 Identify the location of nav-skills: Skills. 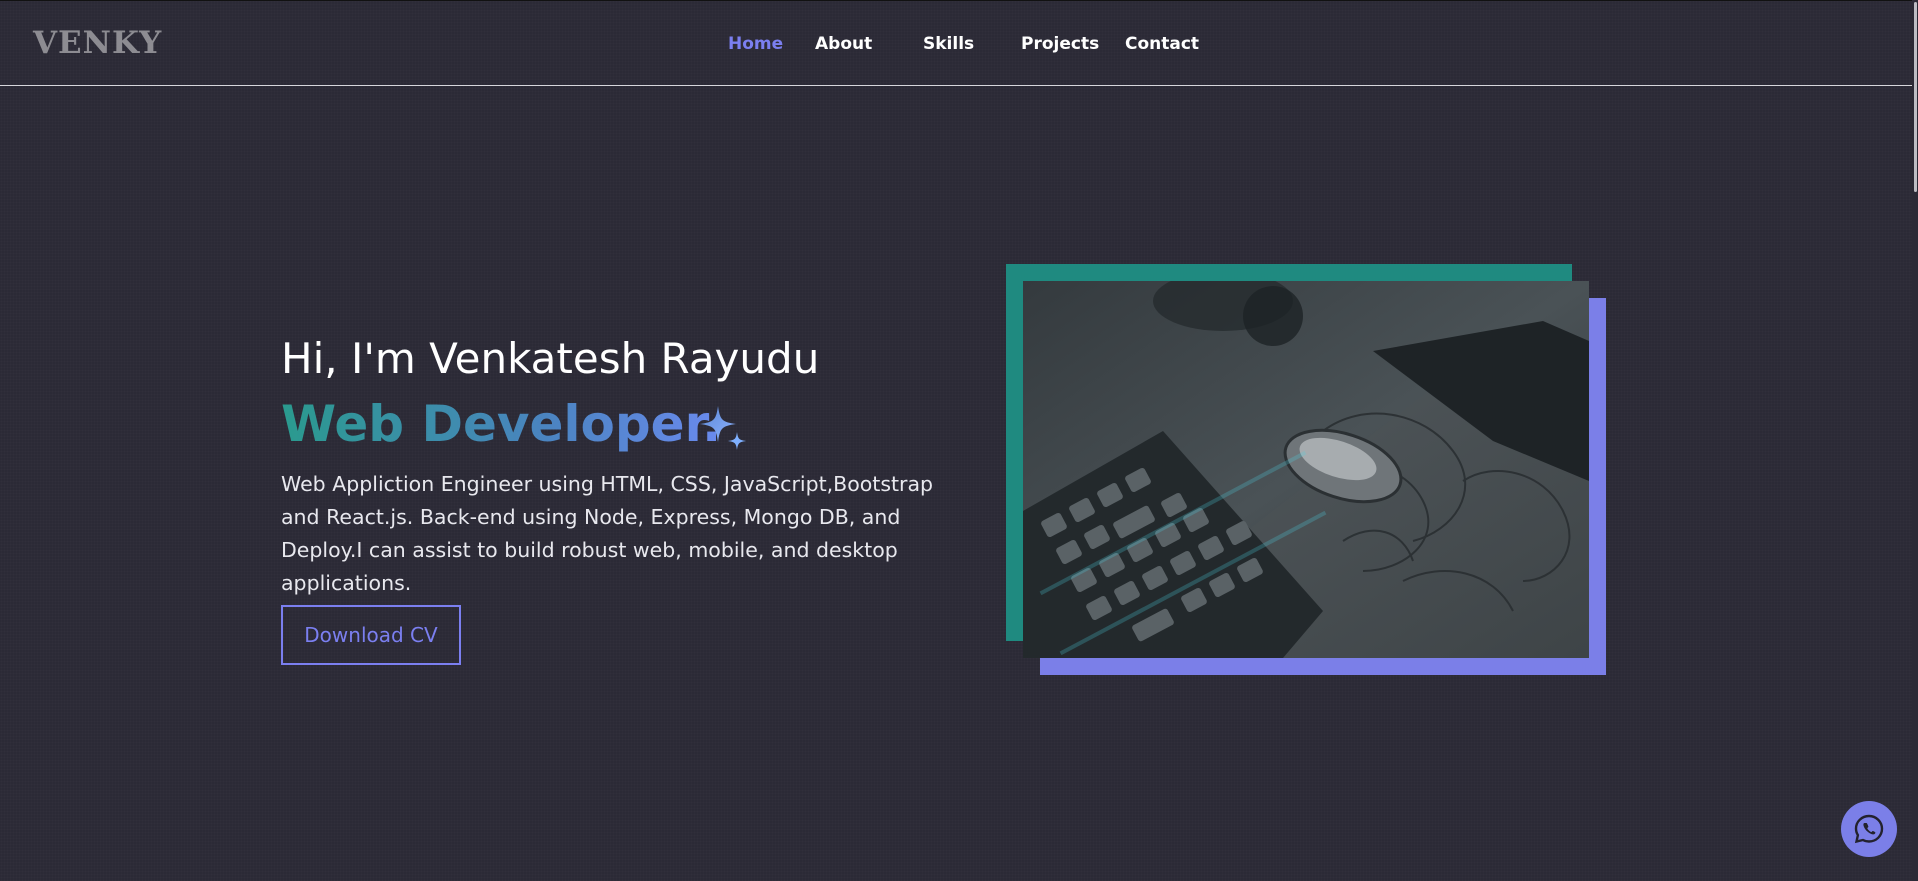
(948, 44).